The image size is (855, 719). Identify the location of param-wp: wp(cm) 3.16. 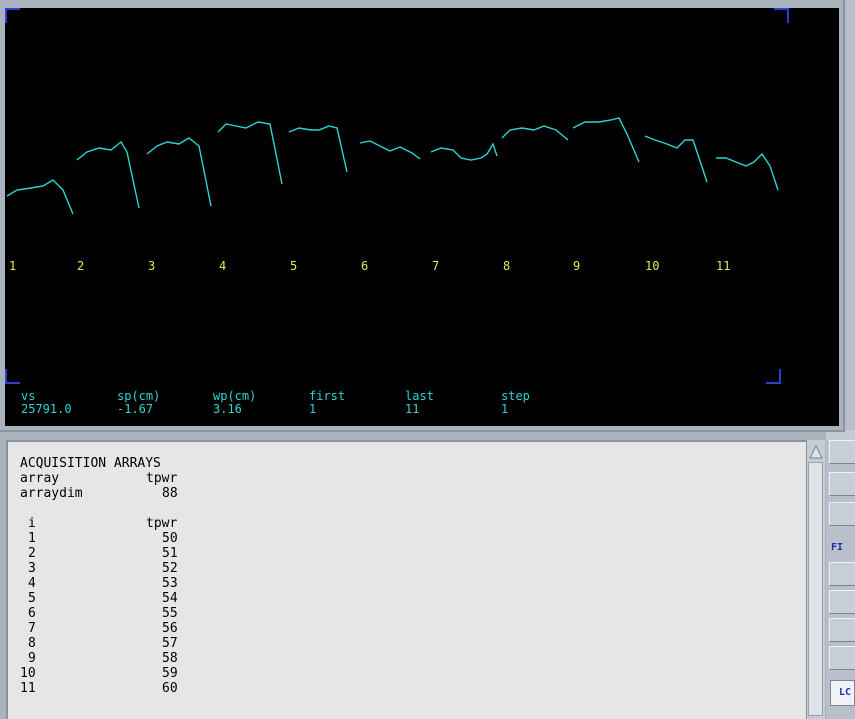
(261, 403).